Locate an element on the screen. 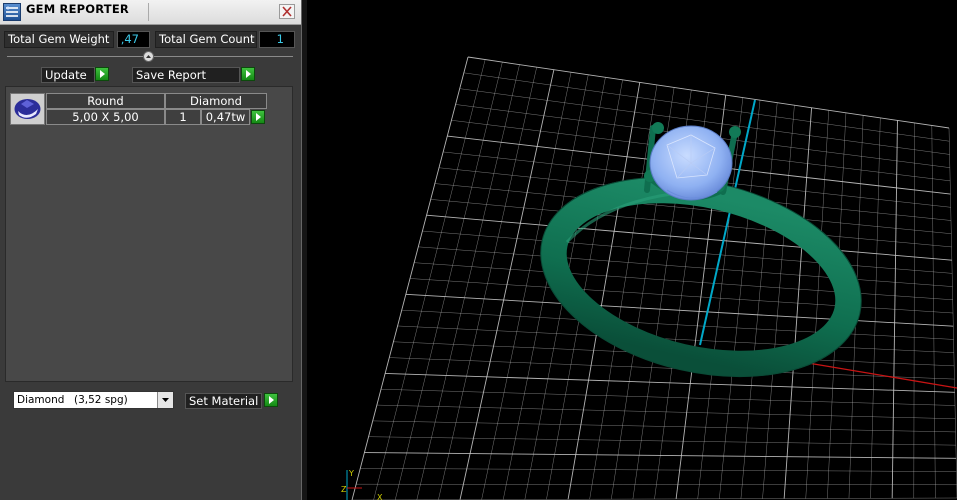 The width and height of the screenshot is (957, 500). total-gem-weight-value: ,47 is located at coordinates (133, 39).